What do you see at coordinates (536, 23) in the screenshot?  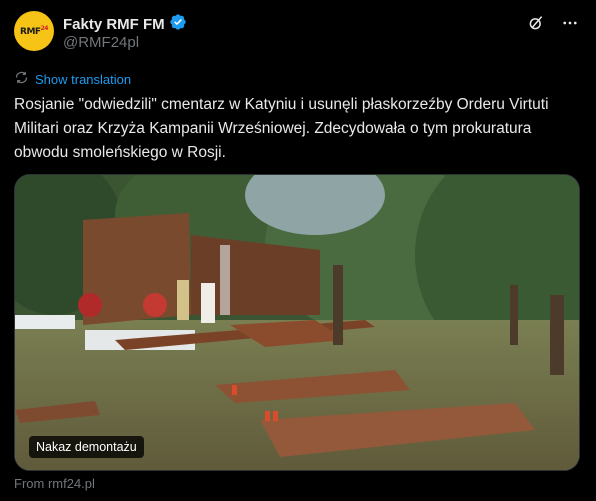 I see `grok-icon` at bounding box center [536, 23].